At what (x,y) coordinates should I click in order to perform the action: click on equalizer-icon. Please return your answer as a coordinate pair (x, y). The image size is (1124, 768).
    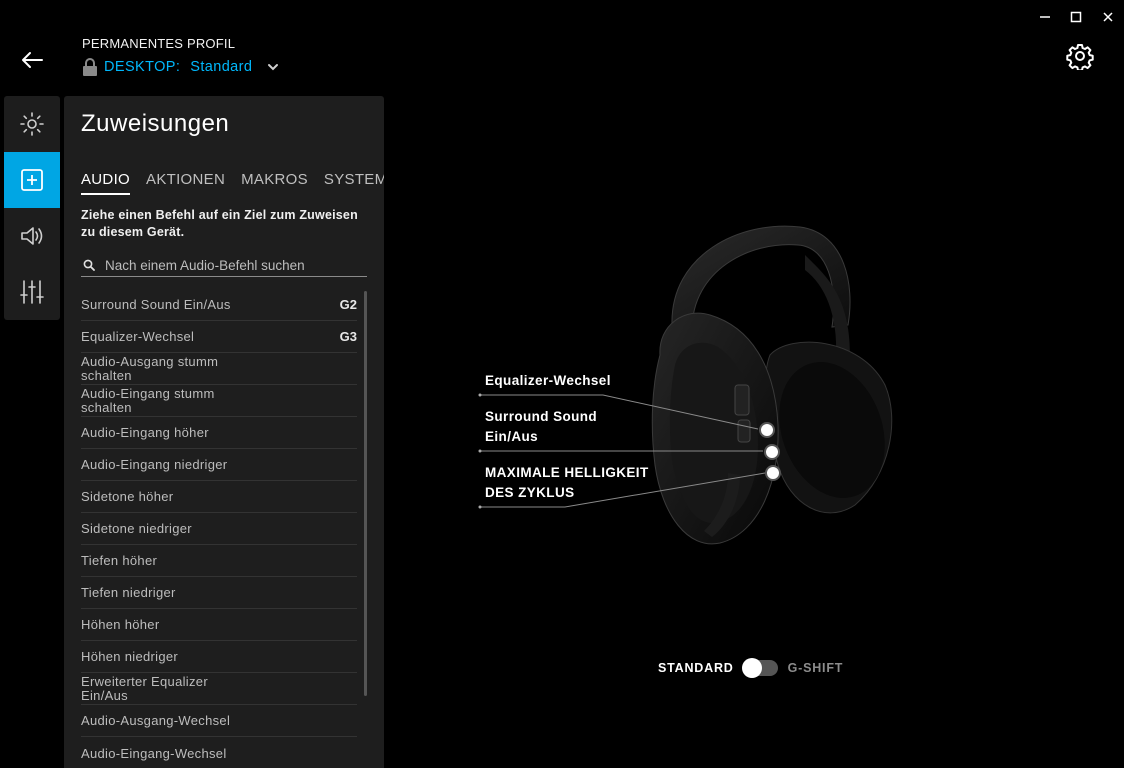
    Looking at the image, I should click on (32, 292).